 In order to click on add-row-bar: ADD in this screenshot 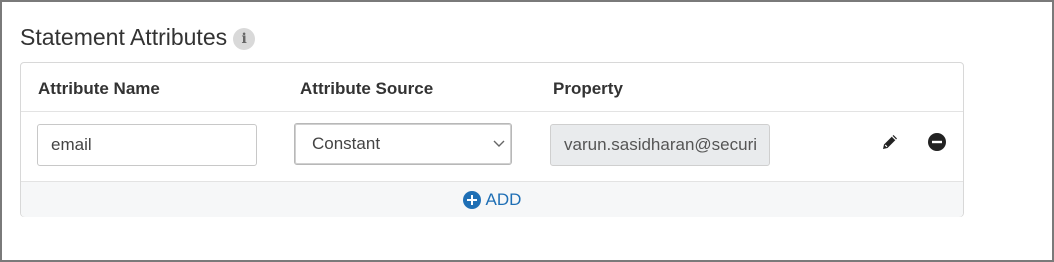, I will do `click(492, 199)`.